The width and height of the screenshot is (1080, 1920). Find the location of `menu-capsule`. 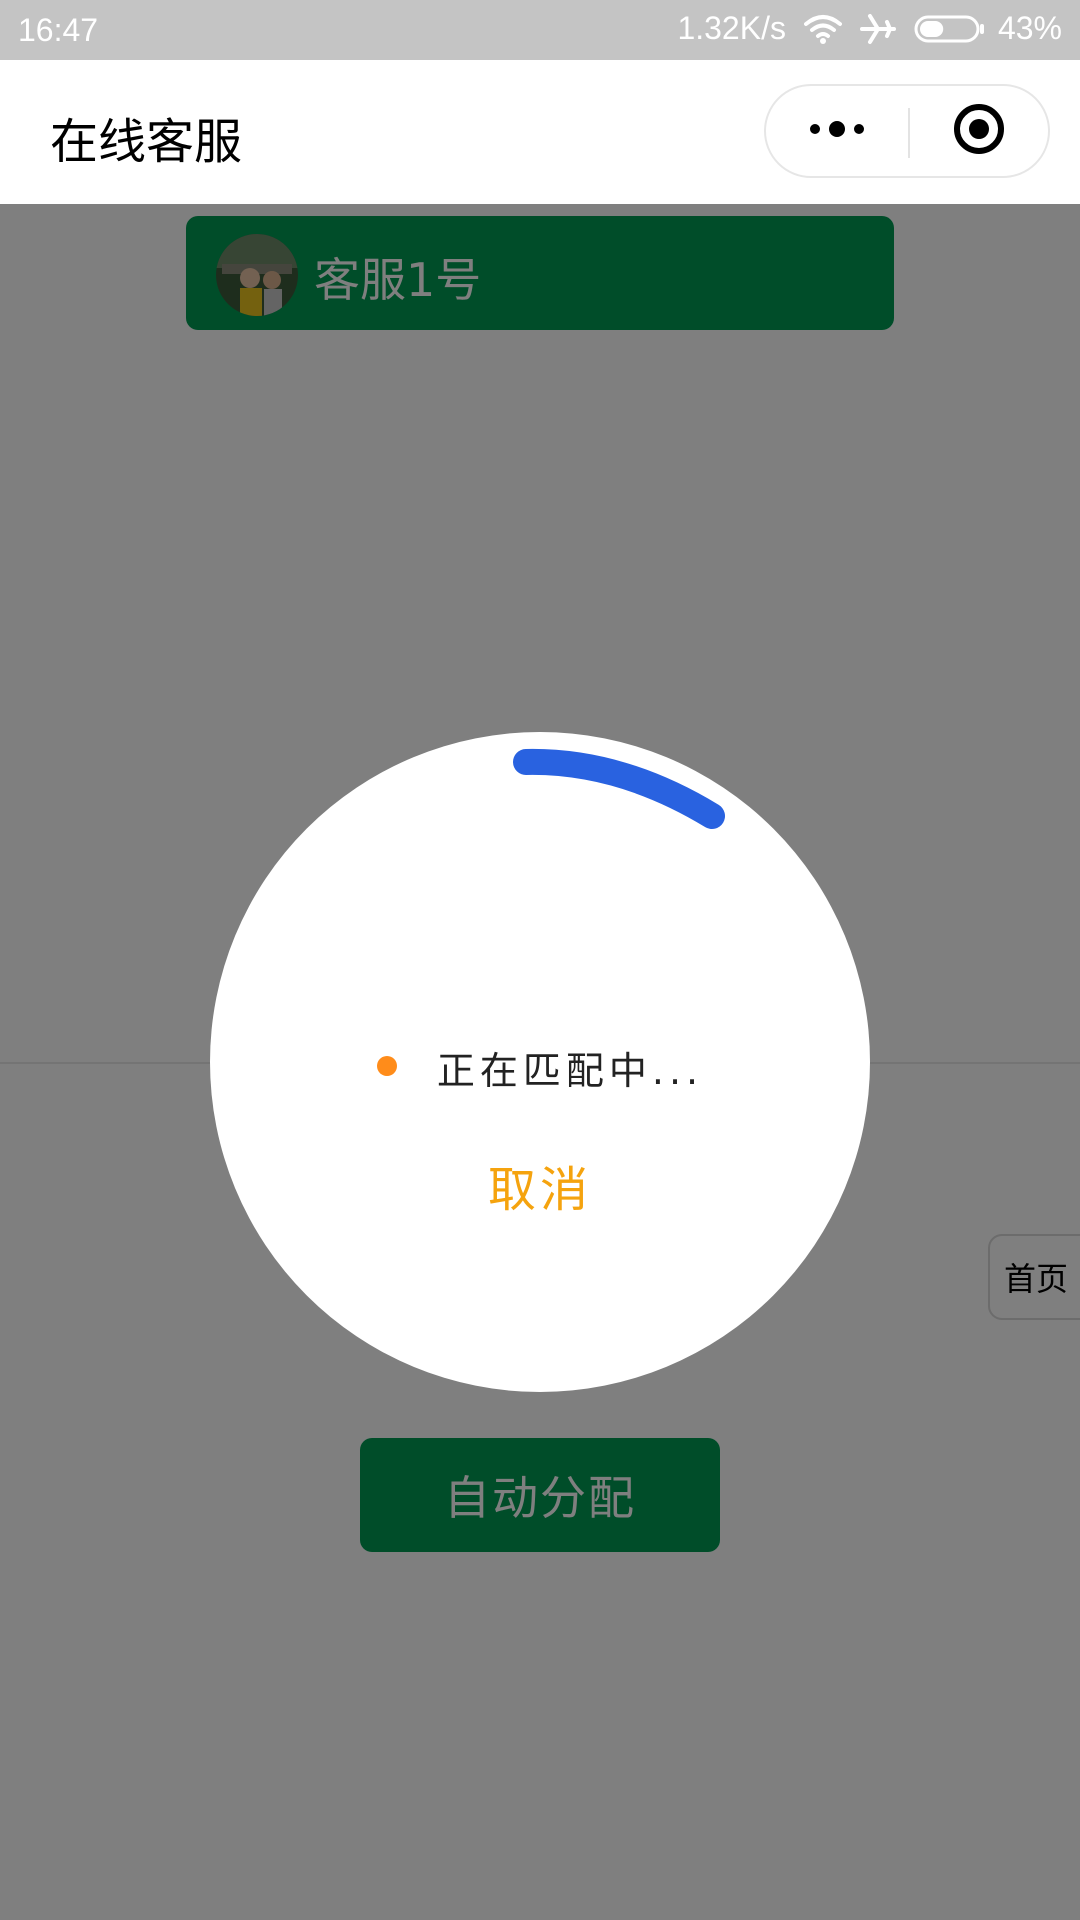

menu-capsule is located at coordinates (907, 131).